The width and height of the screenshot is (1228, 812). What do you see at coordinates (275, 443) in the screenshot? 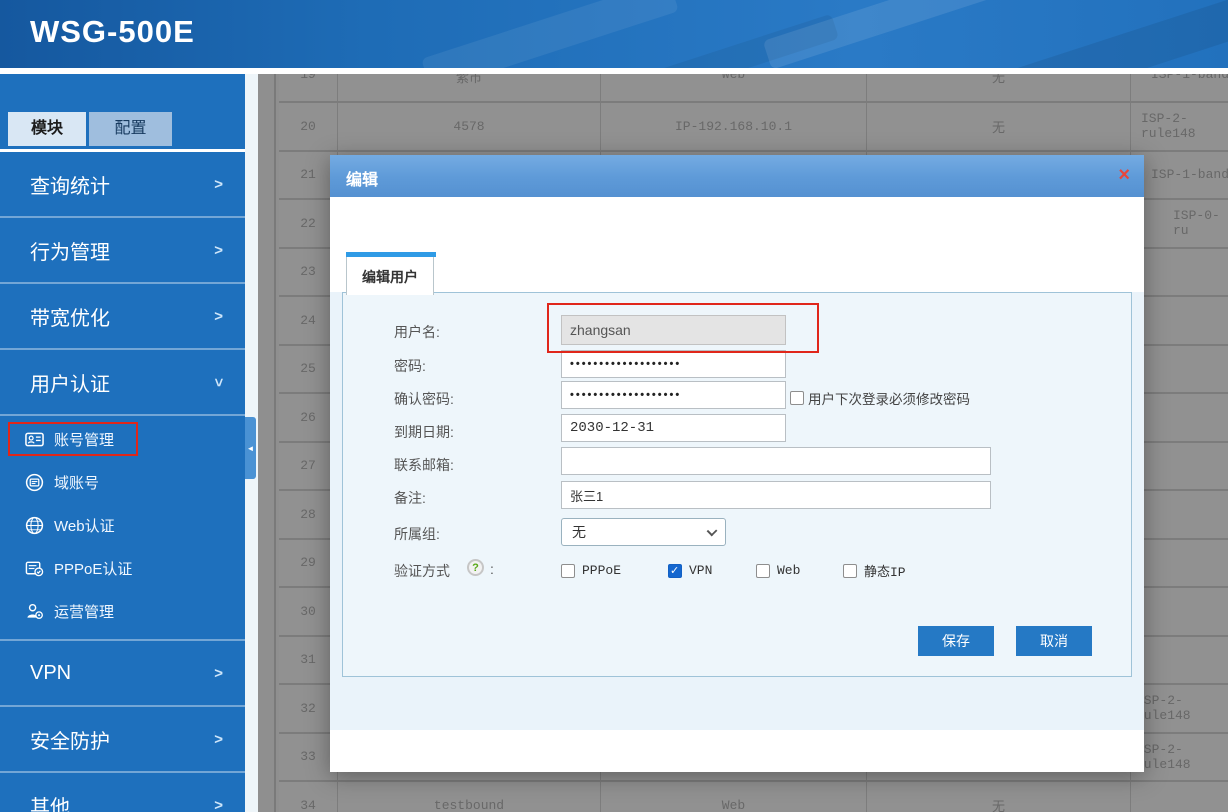
I see `table-border-line` at bounding box center [275, 443].